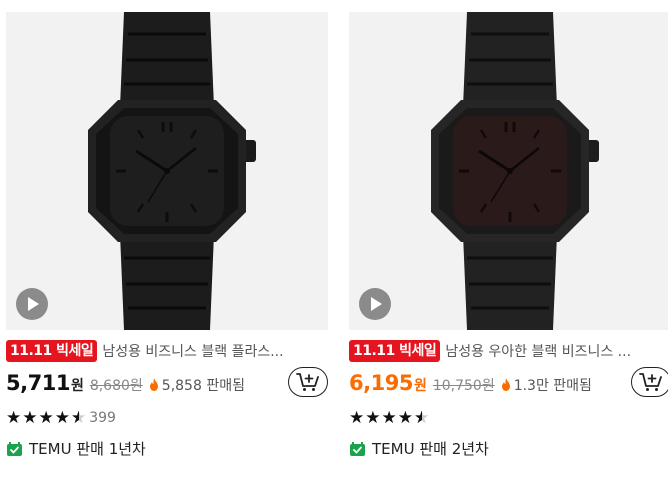 This screenshot has height=490, width=668. What do you see at coordinates (381, 383) in the screenshot?
I see `price: 6,195` at bounding box center [381, 383].